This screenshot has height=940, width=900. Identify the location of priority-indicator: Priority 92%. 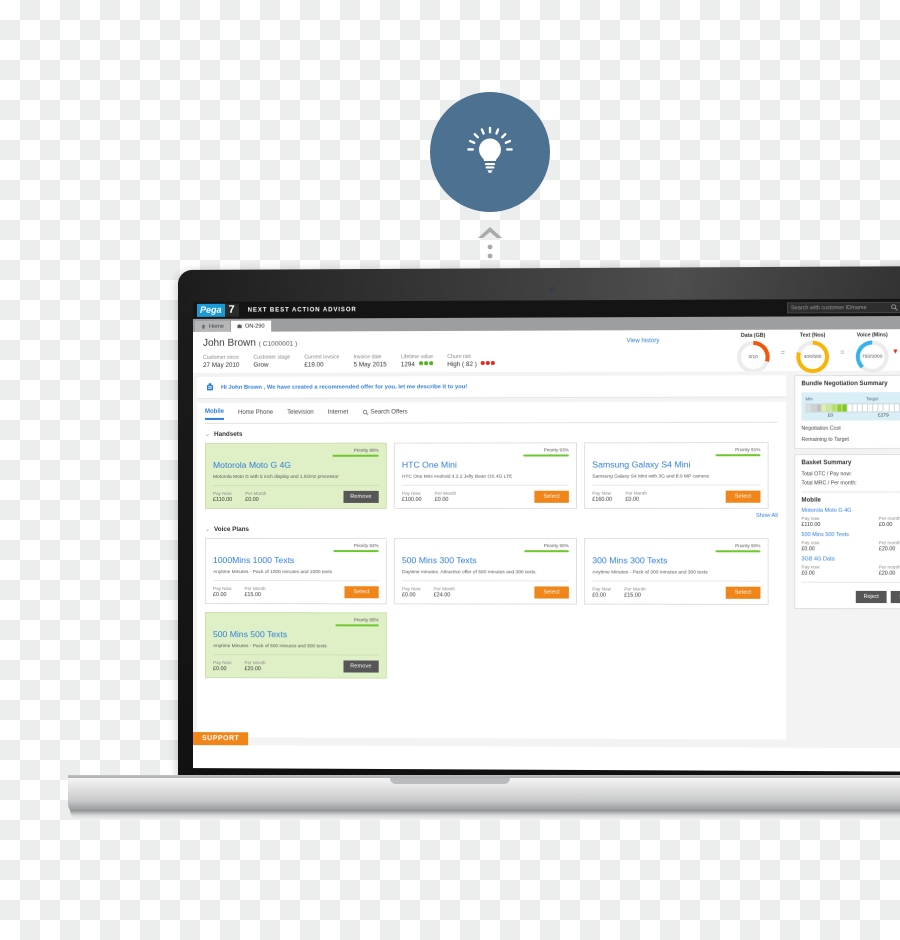
(356, 547).